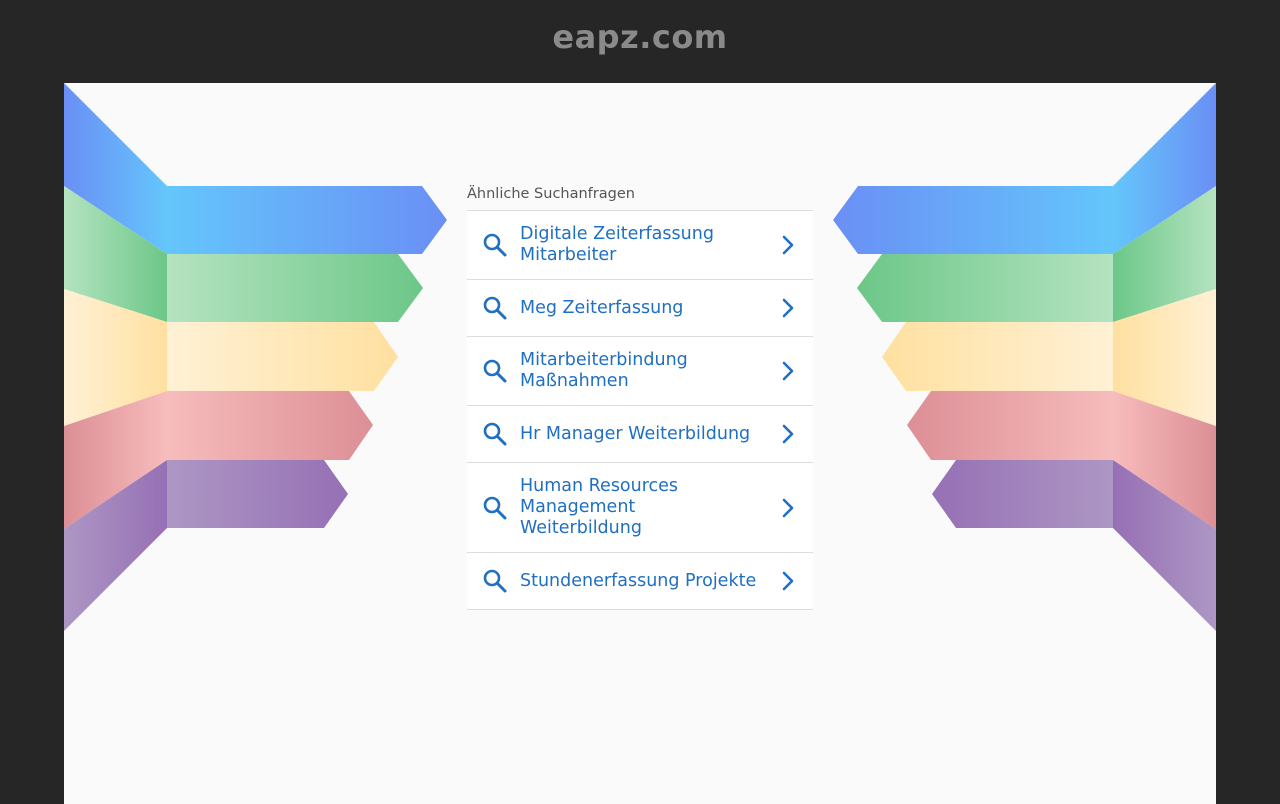  I want to click on related-search-link: Mitarbeiterbindung Maßnahmen, so click(640, 371).